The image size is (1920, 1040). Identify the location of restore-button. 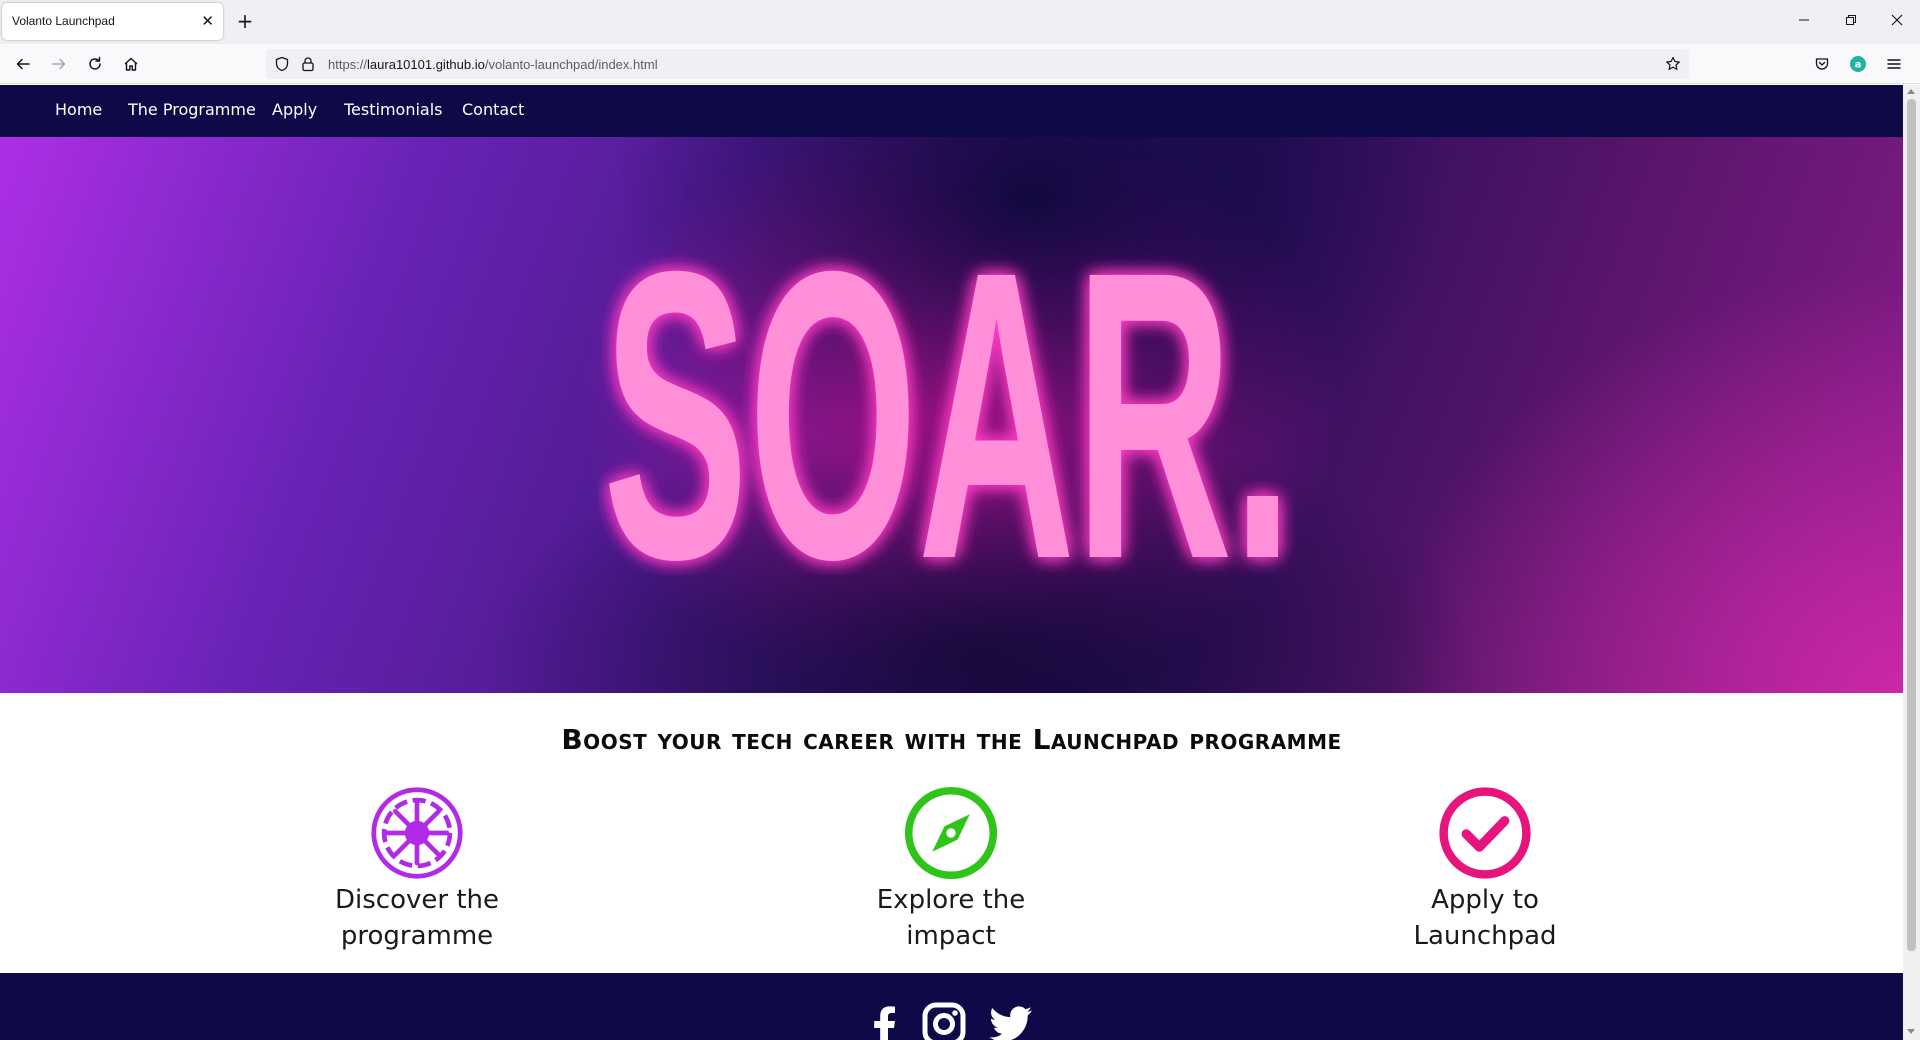
(1851, 22).